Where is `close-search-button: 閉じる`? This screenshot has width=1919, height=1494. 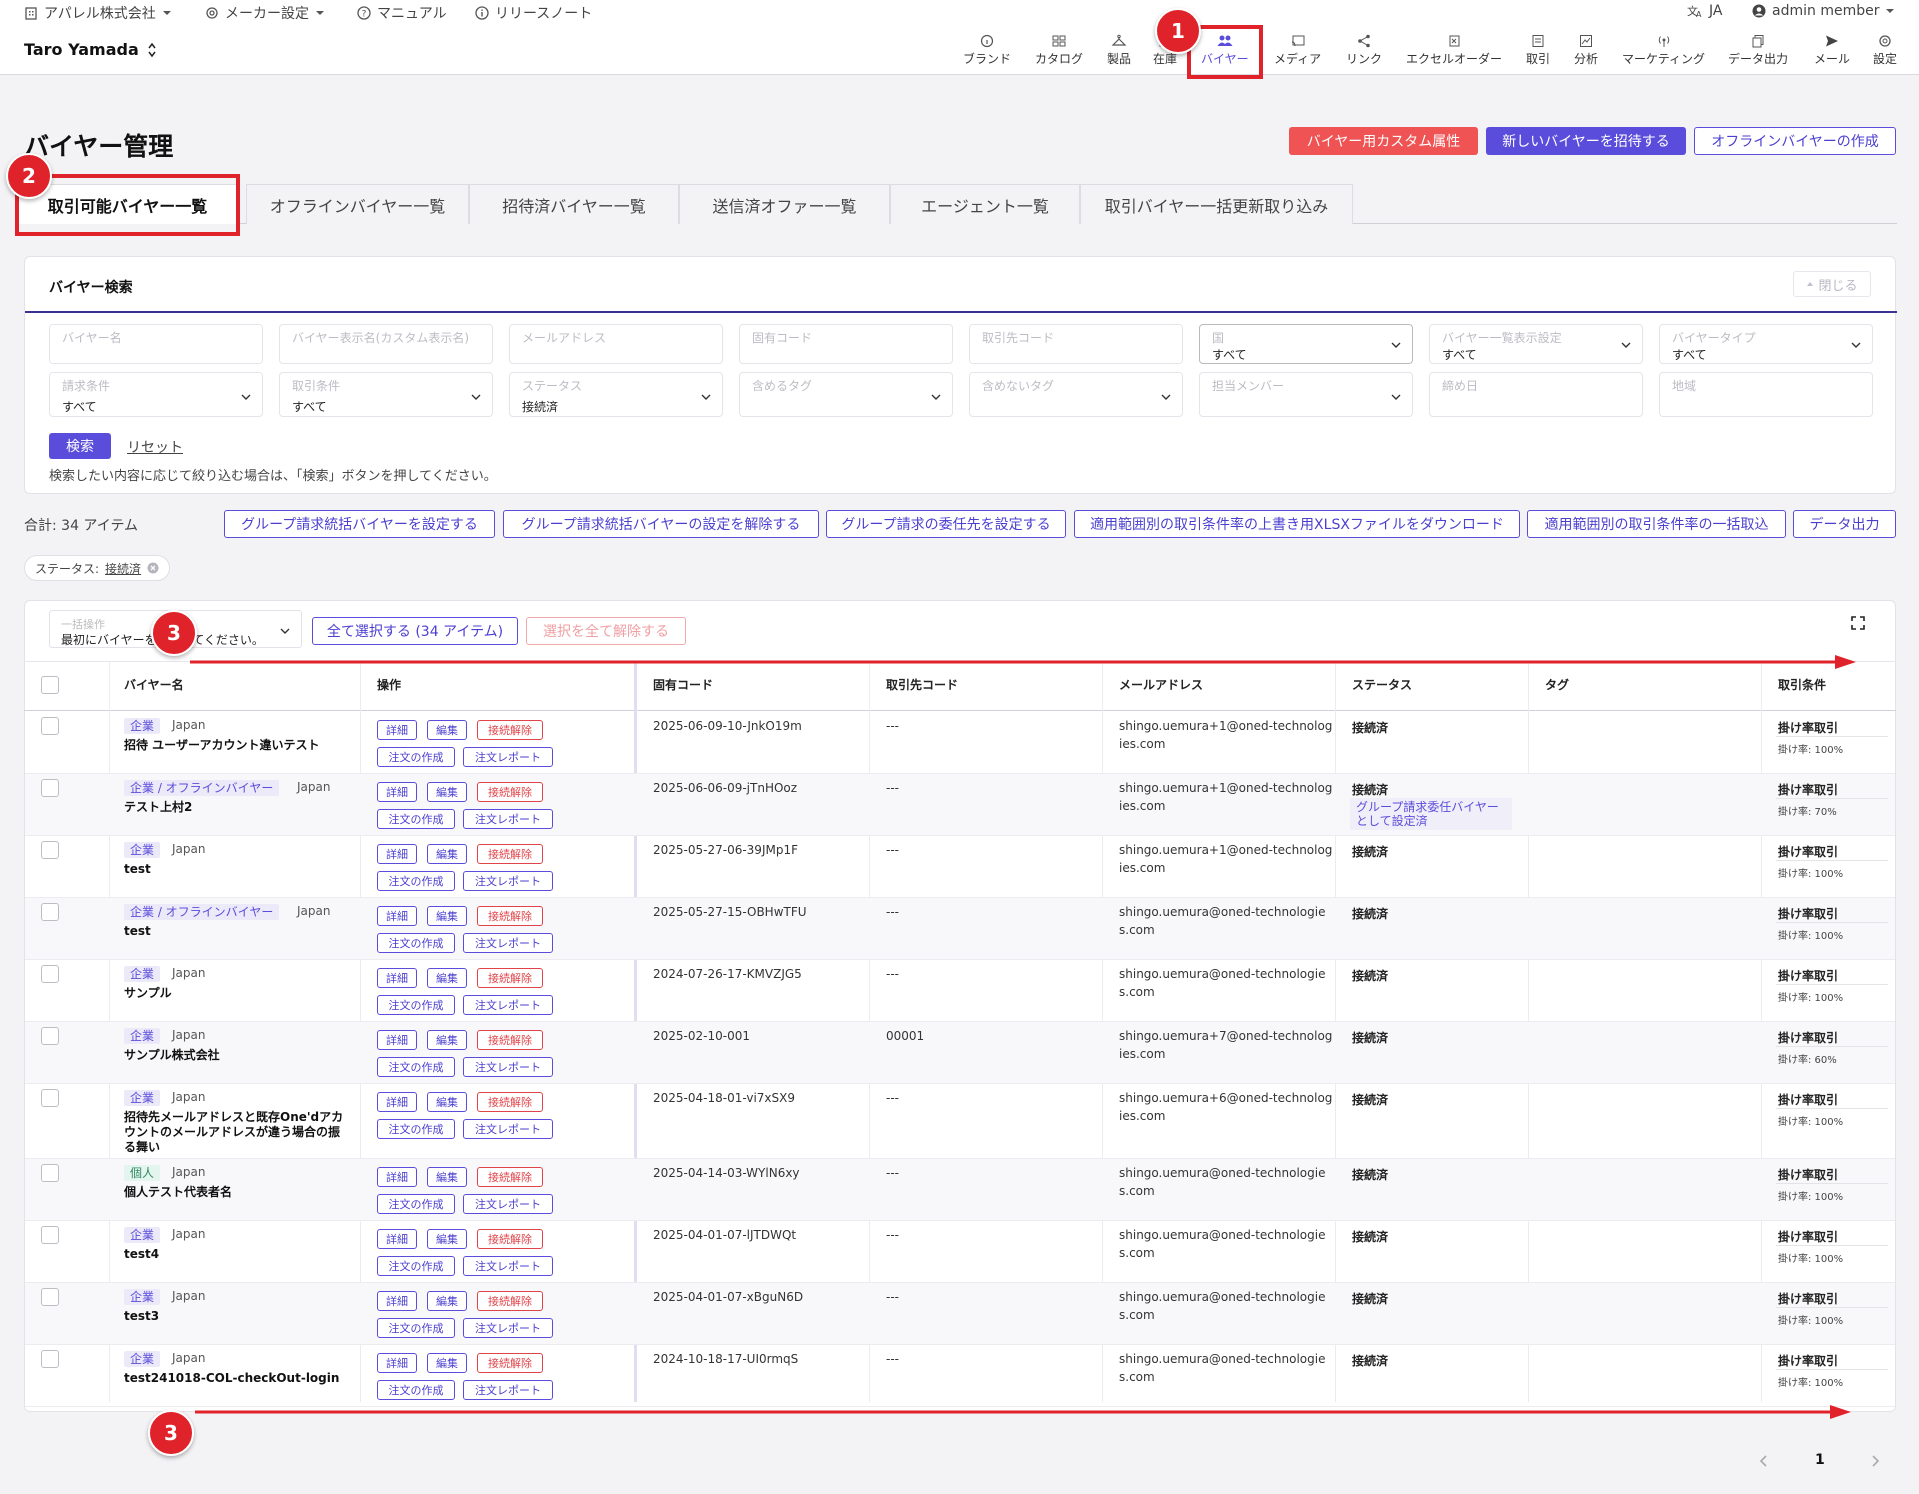
close-search-button: 閉じる is located at coordinates (1832, 284).